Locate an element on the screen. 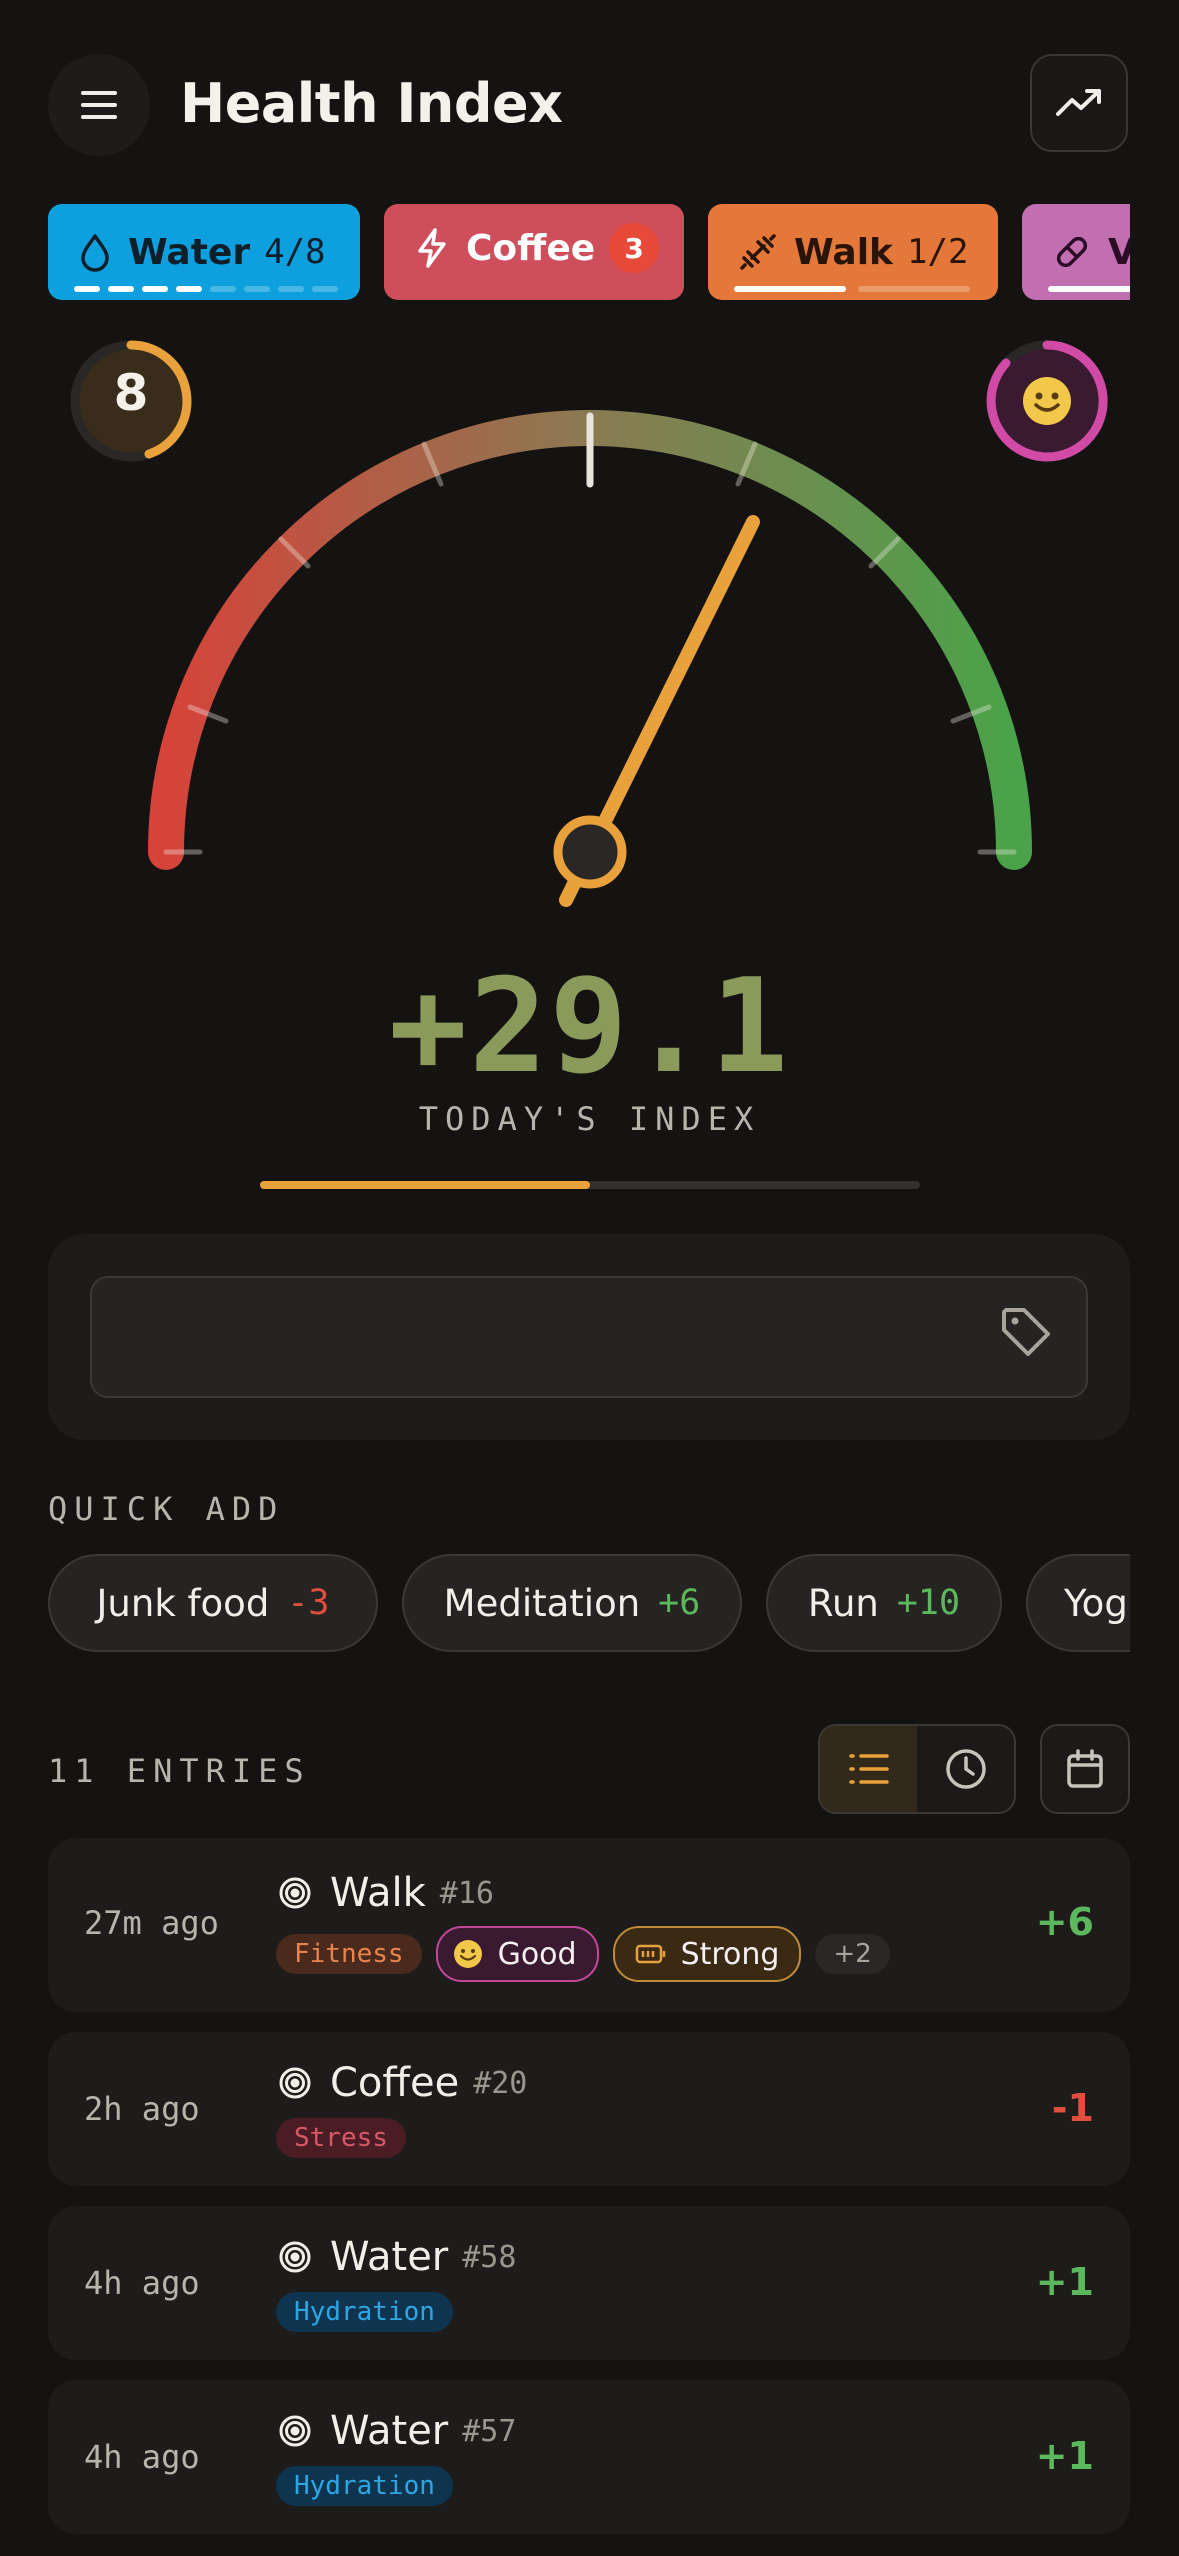  entry-tags: Stress is located at coordinates (341, 2138).